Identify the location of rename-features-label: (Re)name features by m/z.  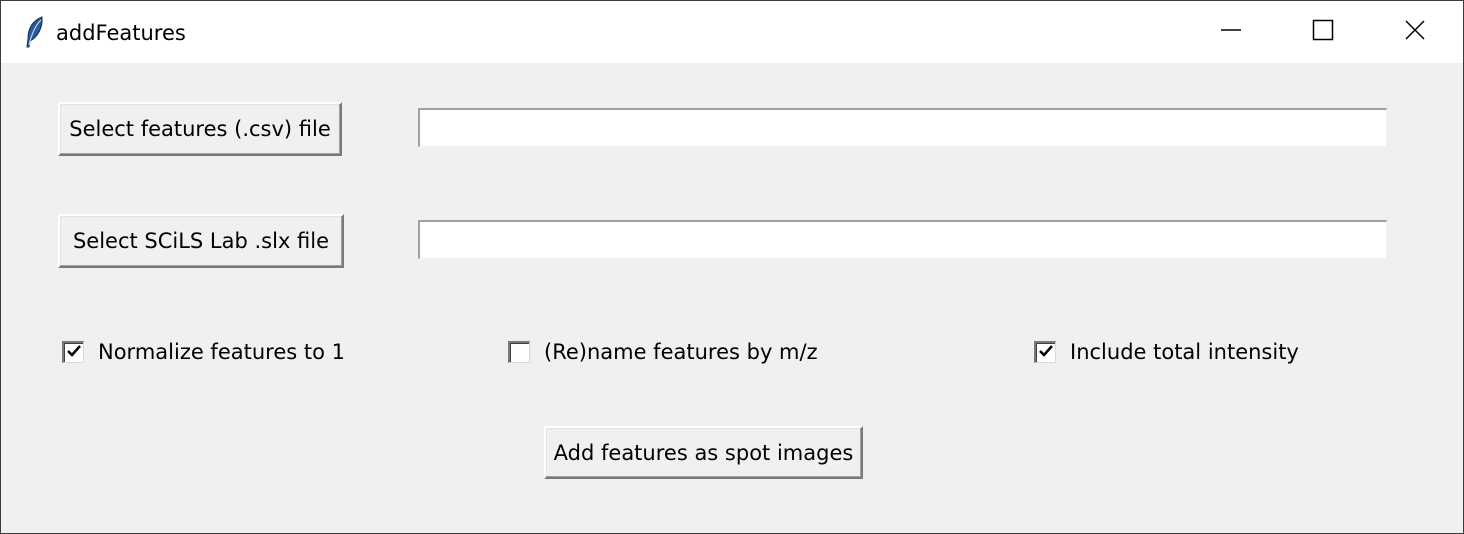
(681, 352).